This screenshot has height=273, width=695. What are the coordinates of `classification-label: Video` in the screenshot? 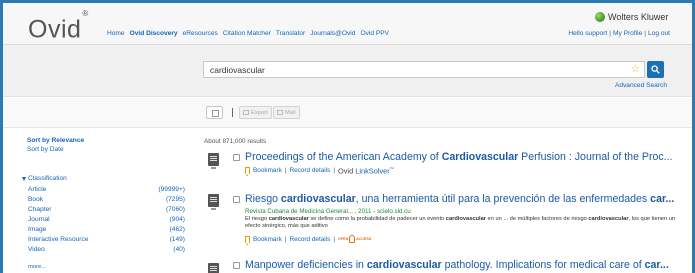 It's located at (36, 249).